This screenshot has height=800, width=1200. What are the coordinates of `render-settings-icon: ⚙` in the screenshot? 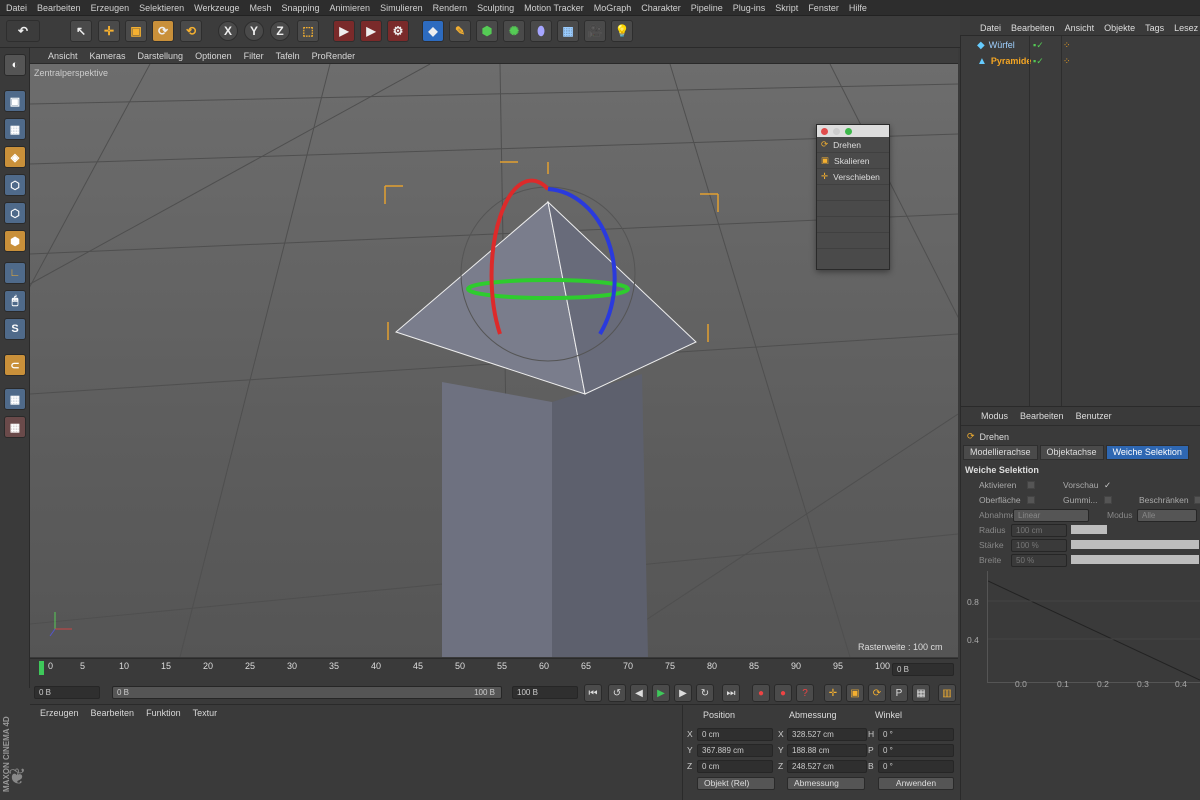 It's located at (398, 31).